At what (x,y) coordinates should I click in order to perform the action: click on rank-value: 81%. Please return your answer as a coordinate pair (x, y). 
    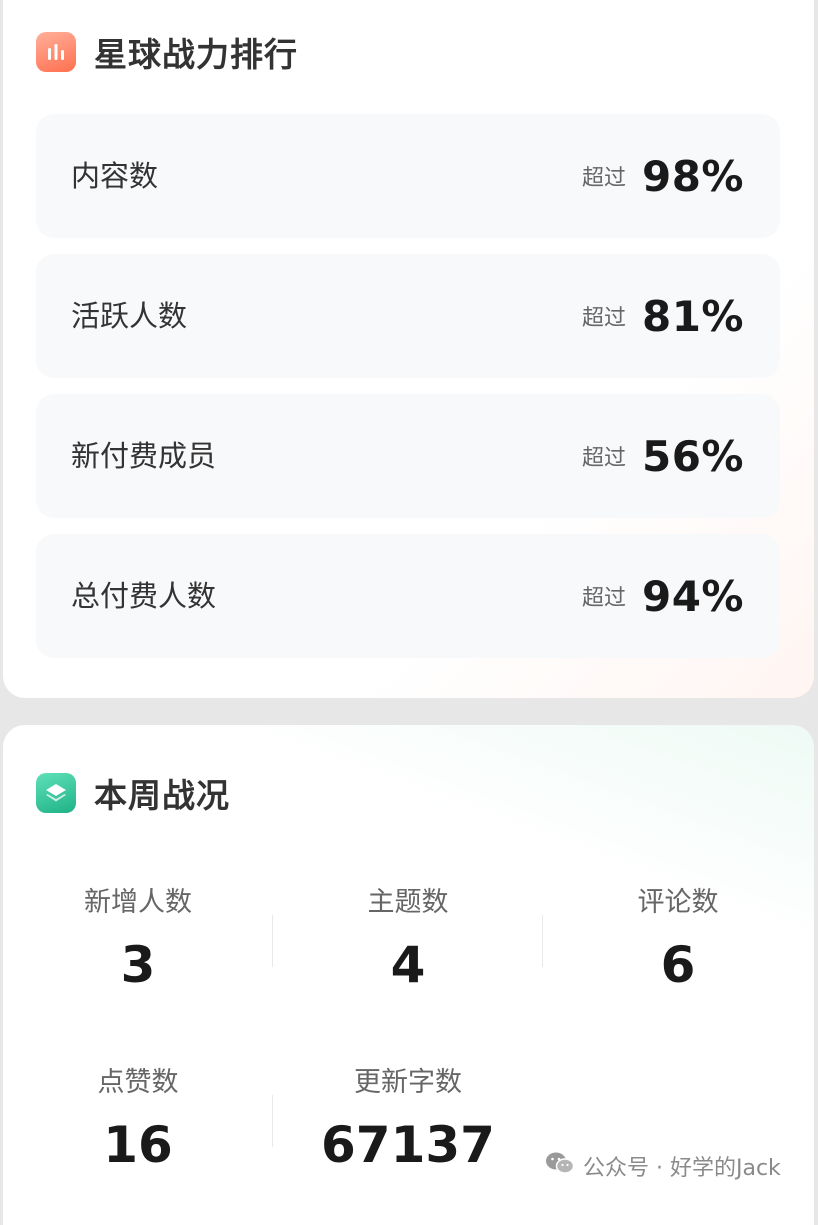
    Looking at the image, I should click on (692, 316).